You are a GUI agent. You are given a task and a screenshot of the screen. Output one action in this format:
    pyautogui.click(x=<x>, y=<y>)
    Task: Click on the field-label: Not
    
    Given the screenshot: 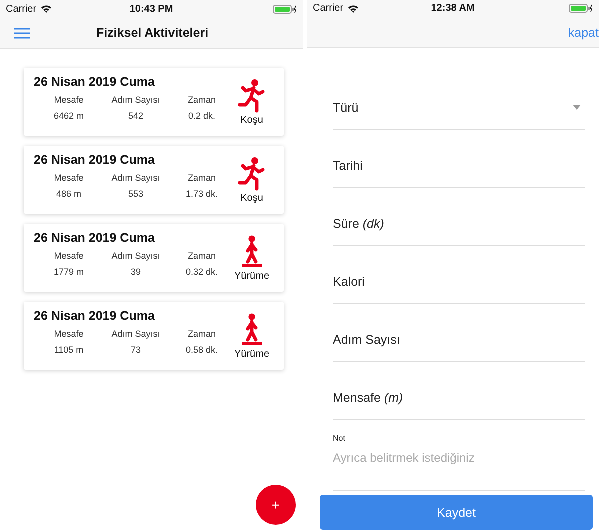 What is the action you would take?
    pyautogui.click(x=339, y=439)
    